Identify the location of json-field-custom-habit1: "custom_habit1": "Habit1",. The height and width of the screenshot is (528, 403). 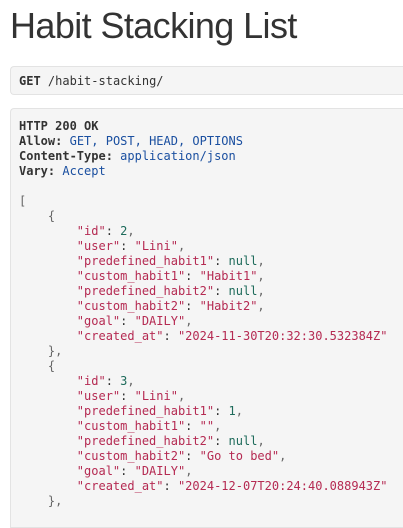
(170, 276).